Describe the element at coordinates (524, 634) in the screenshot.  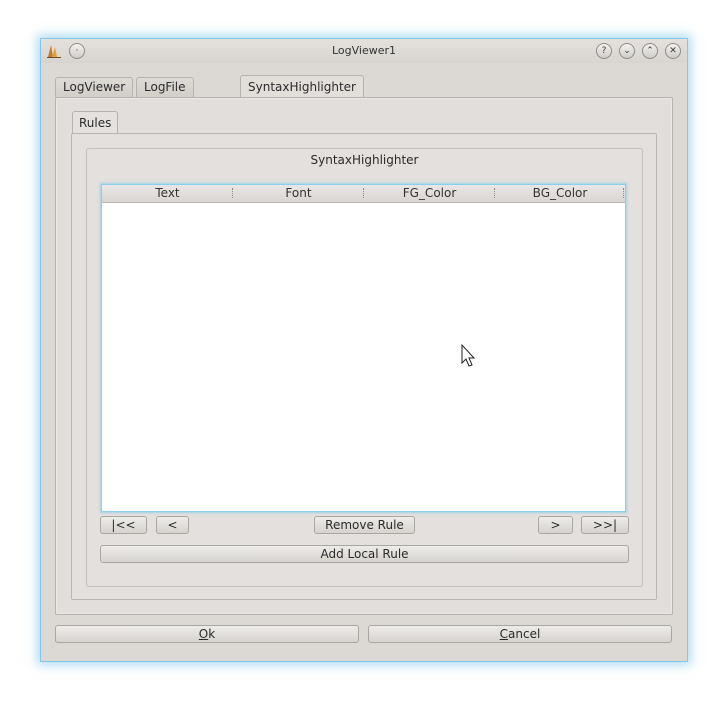
I see `cancel-label: ancel` at that location.